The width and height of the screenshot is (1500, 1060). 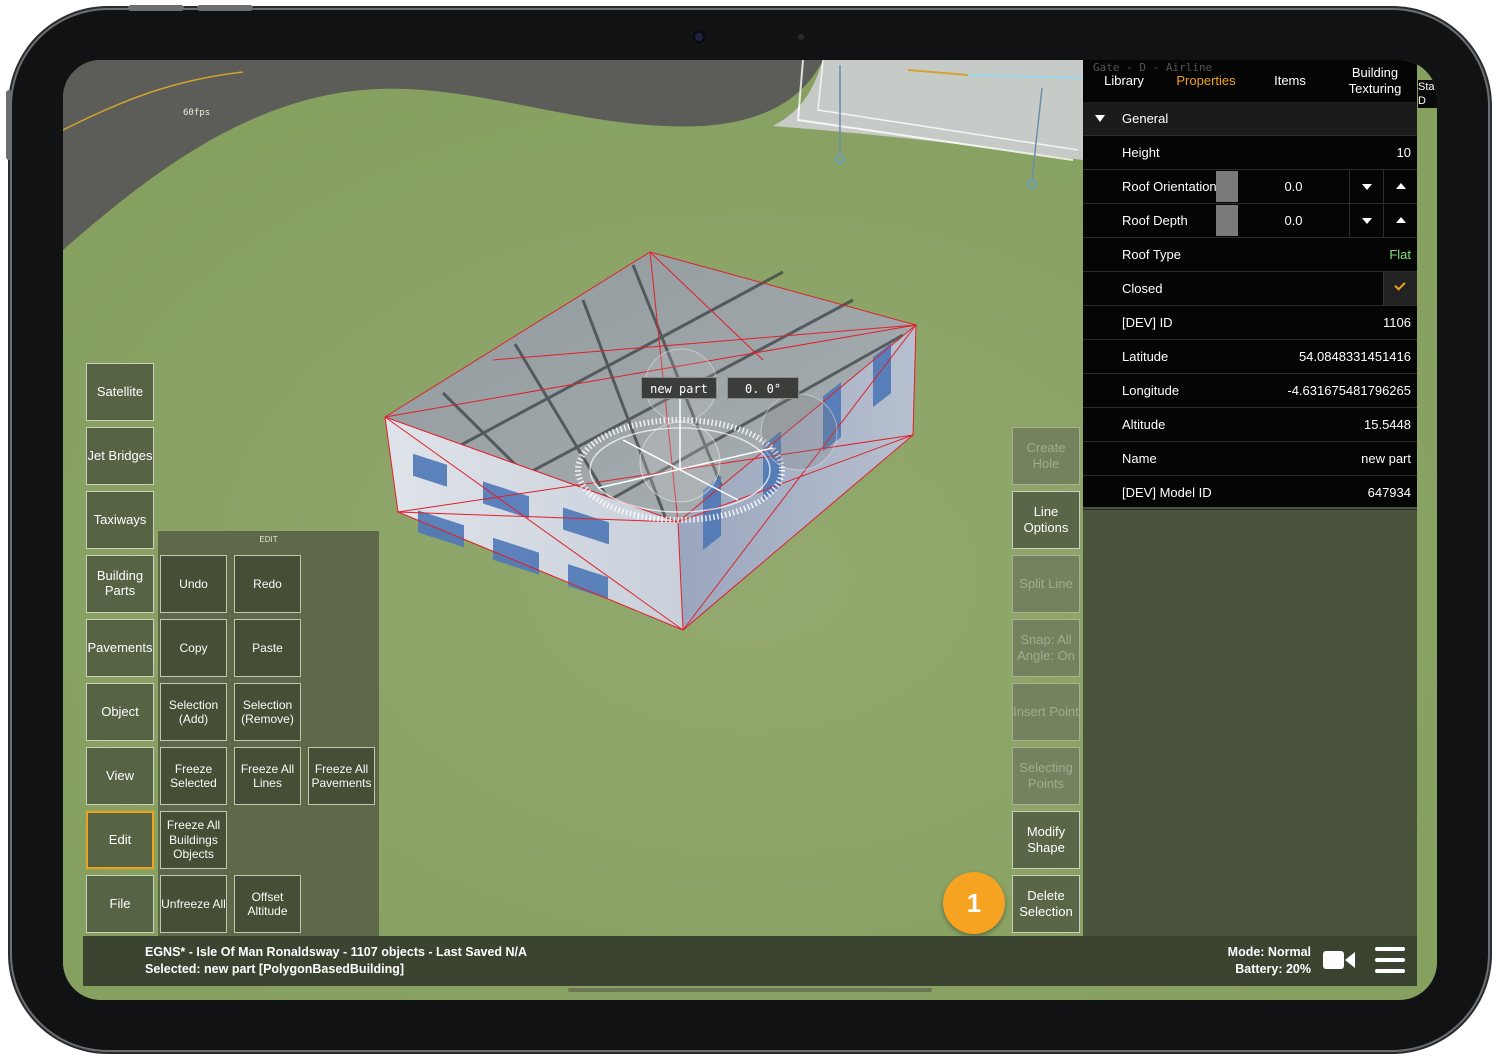 What do you see at coordinates (1169, 186) in the screenshot?
I see `prop-roof-orientation-label: Roof Orientation` at bounding box center [1169, 186].